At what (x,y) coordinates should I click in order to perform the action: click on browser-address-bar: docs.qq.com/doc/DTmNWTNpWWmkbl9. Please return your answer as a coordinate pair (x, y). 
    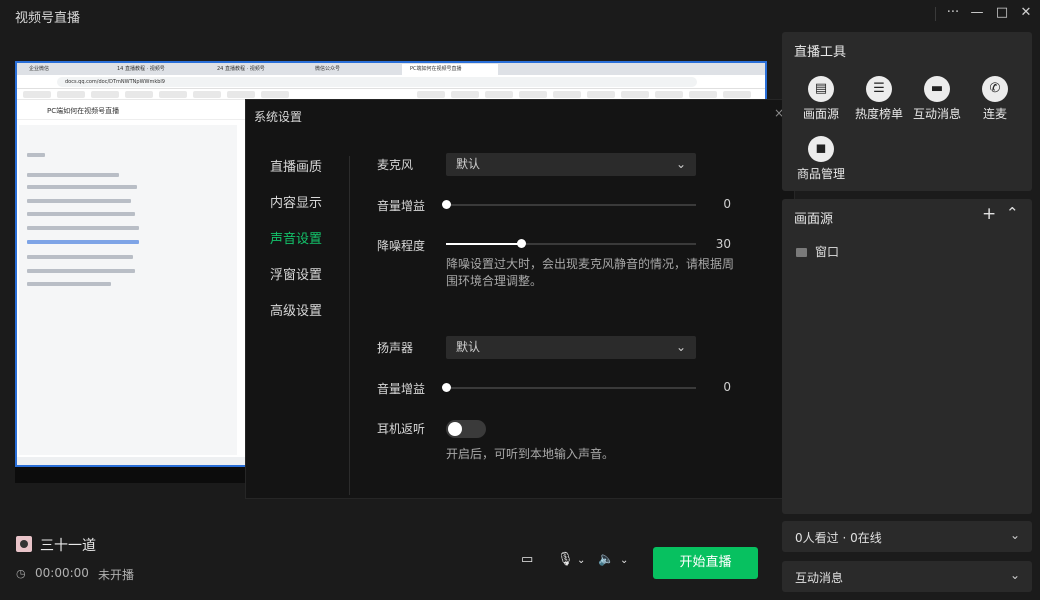
    Looking at the image, I should click on (391, 82).